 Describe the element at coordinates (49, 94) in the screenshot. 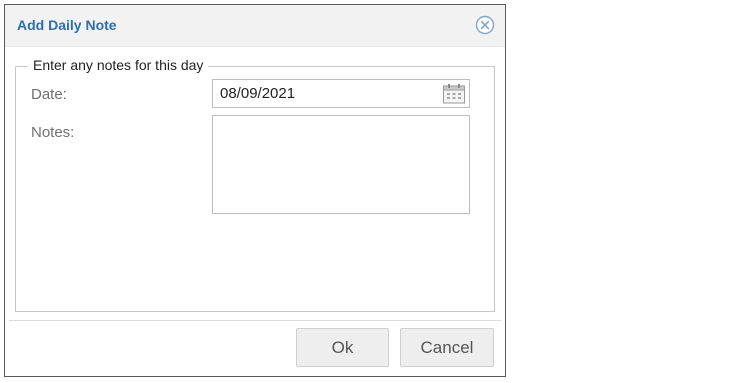

I see `date-label: Date:` at that location.